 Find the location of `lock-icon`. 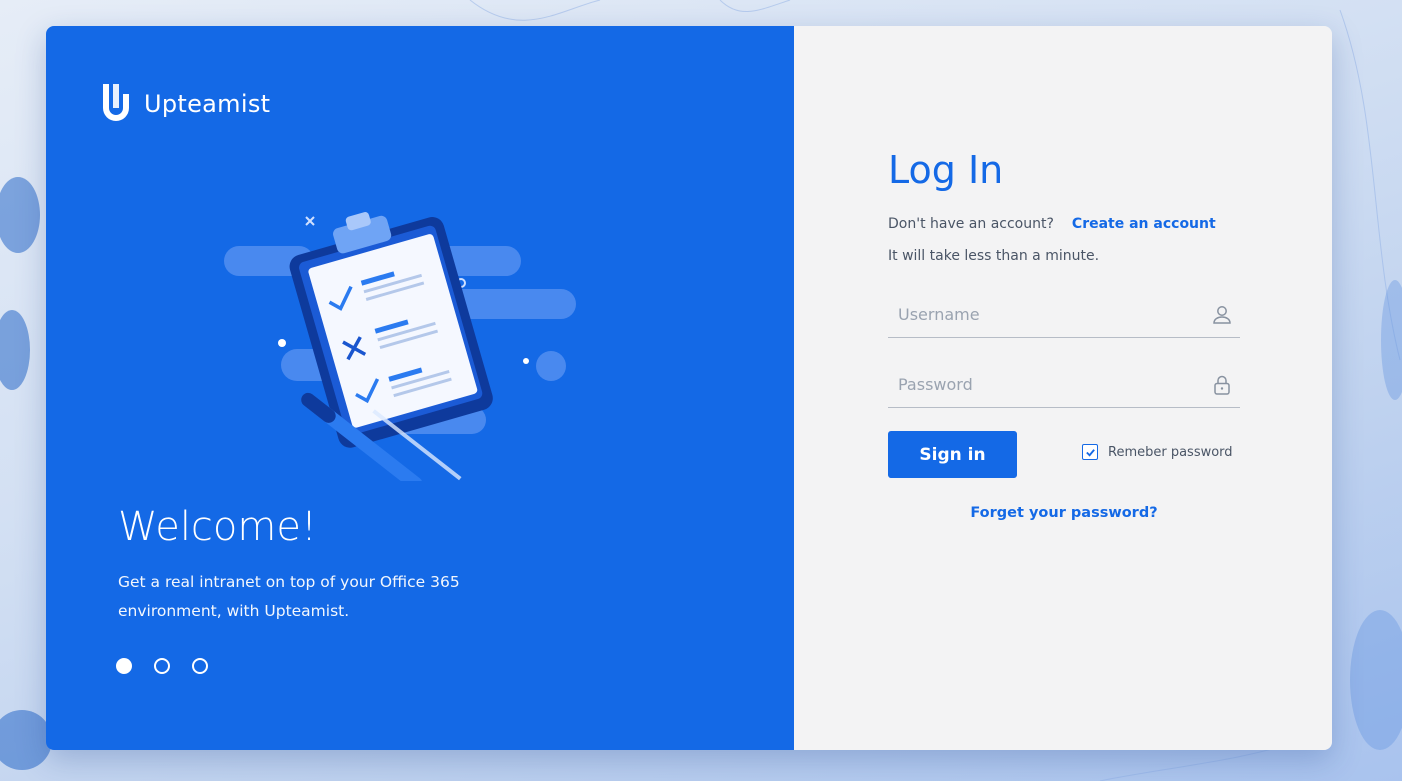

lock-icon is located at coordinates (1222, 385).